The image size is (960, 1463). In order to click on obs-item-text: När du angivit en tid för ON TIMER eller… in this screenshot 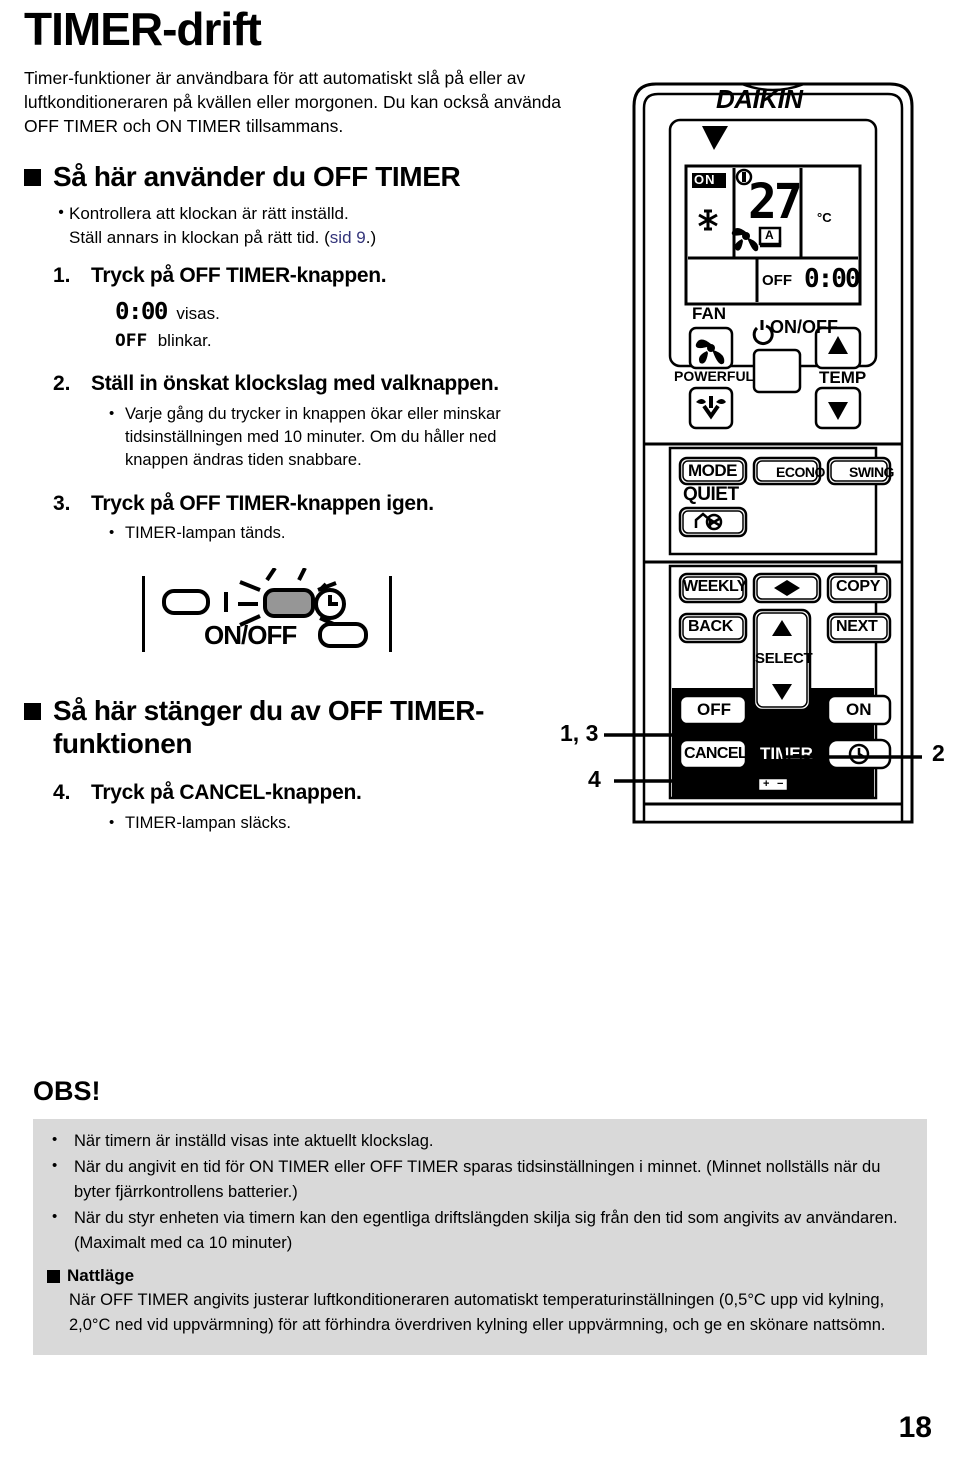, I will do `click(477, 1180)`.